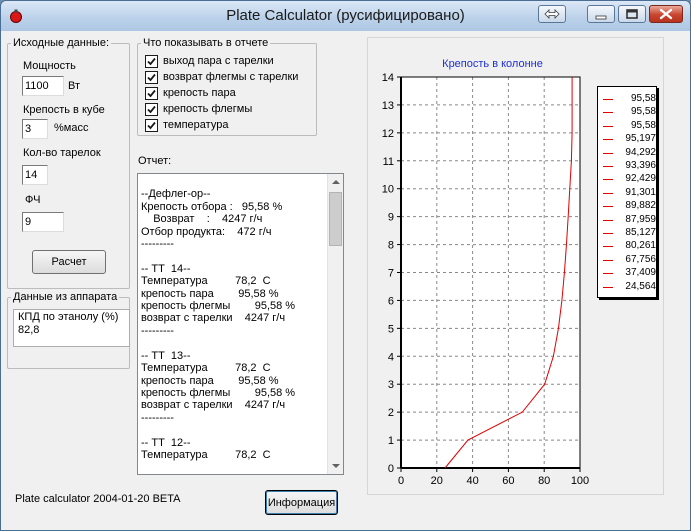 The image size is (691, 531). Describe the element at coordinates (391, 357) in the screenshot. I see `y-tick-label: 4` at that location.